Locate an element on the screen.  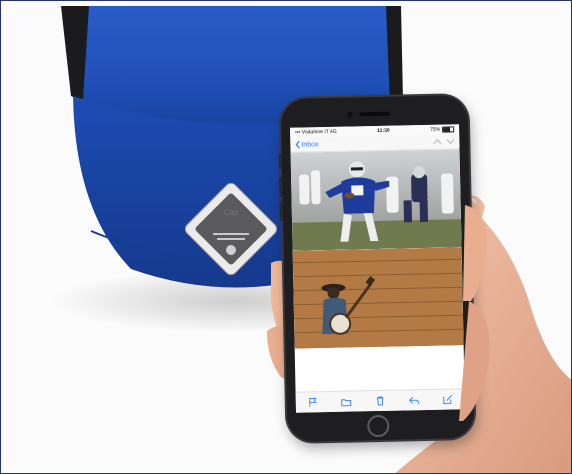
mail-toolbar is located at coordinates (380, 400).